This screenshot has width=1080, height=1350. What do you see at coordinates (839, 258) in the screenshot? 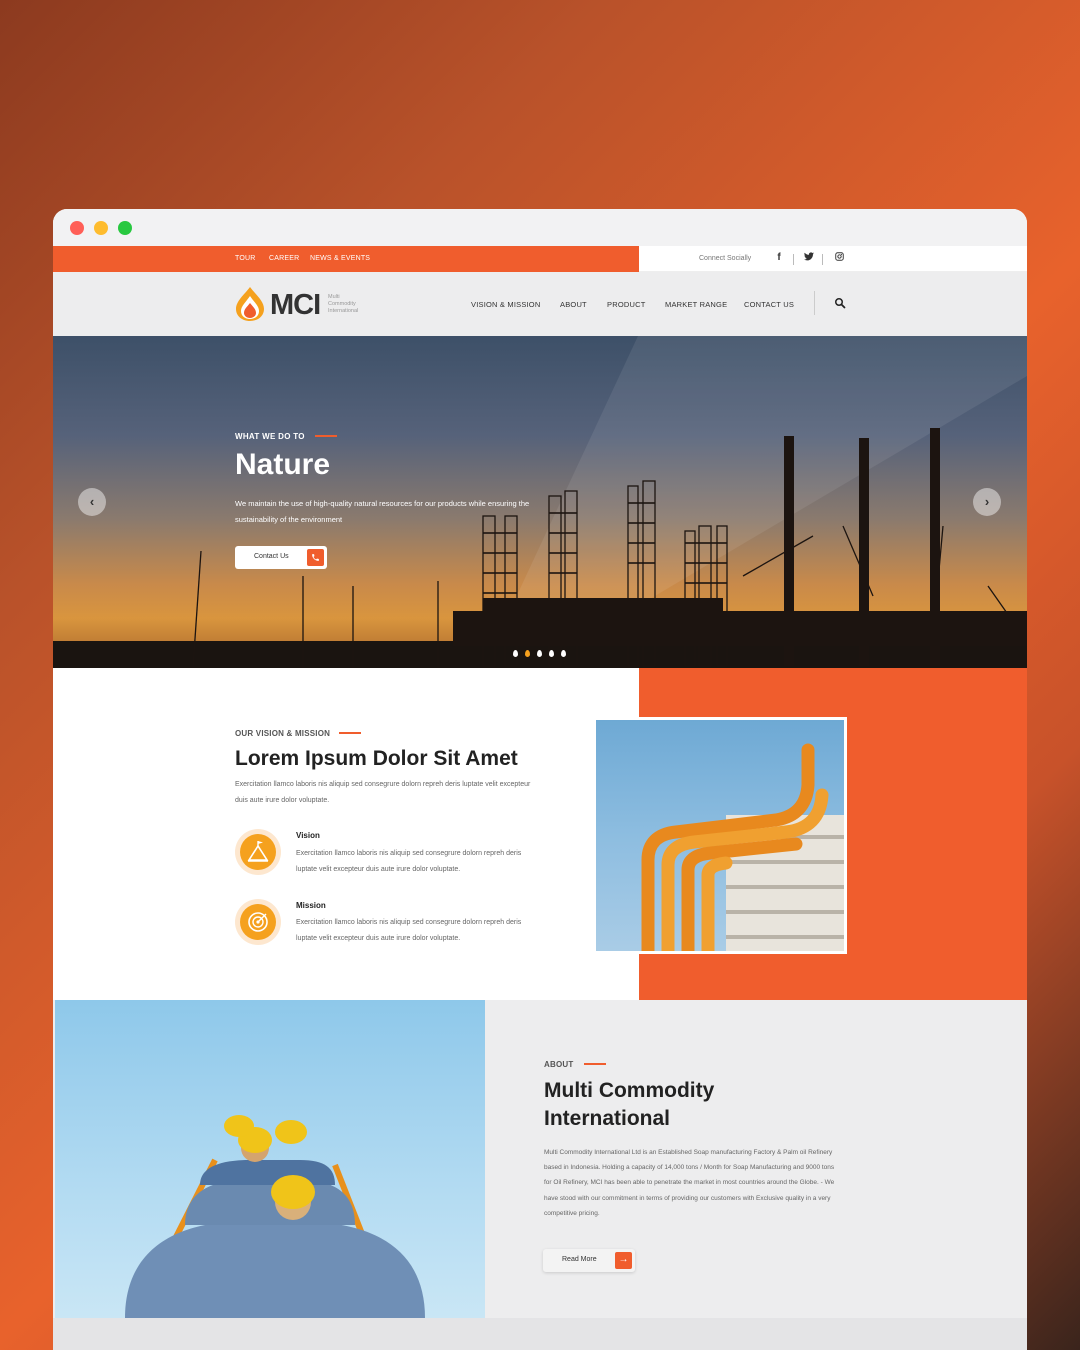
I see `instagram-icon` at bounding box center [839, 258].